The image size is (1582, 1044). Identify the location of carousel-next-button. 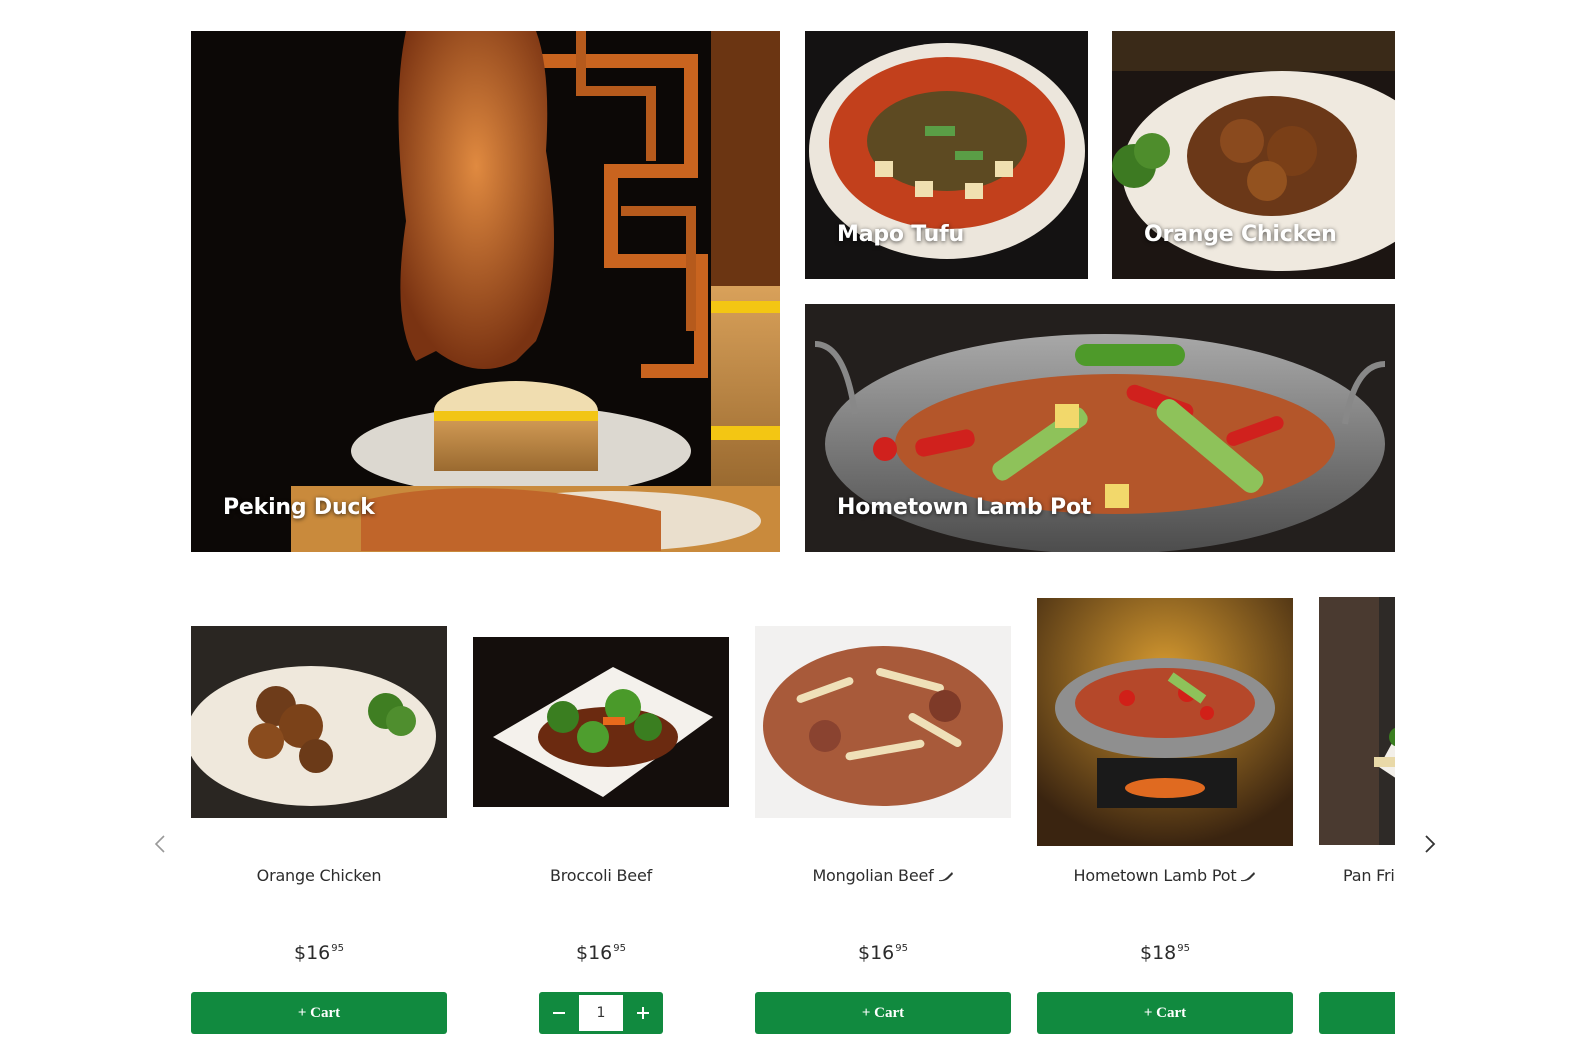
(1430, 844).